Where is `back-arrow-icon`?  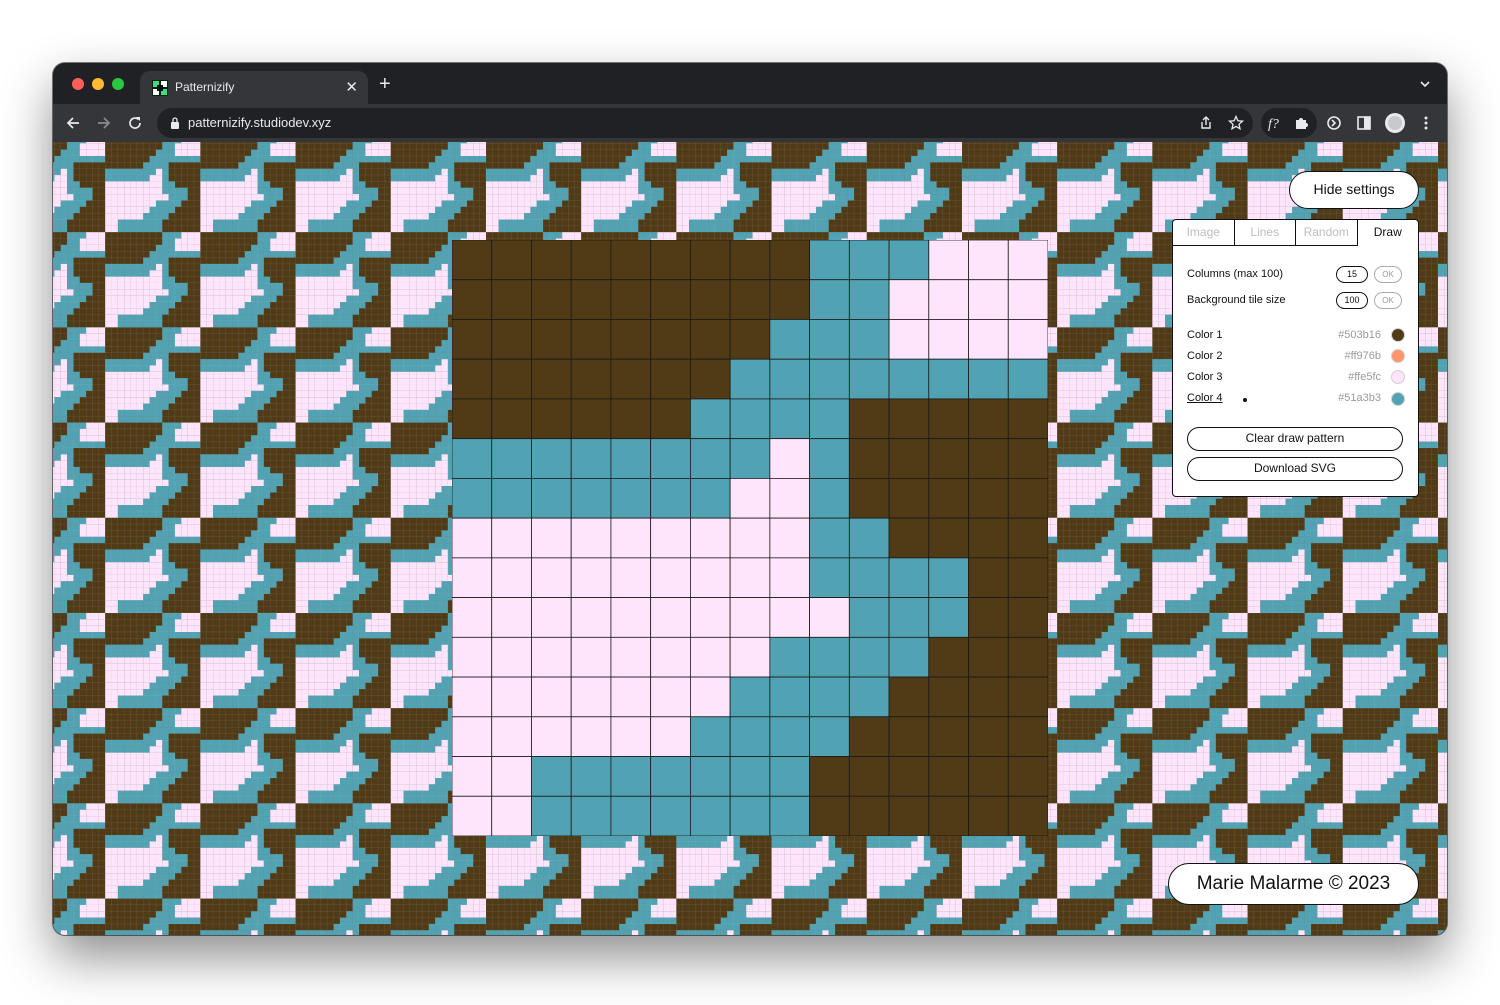 back-arrow-icon is located at coordinates (73, 123).